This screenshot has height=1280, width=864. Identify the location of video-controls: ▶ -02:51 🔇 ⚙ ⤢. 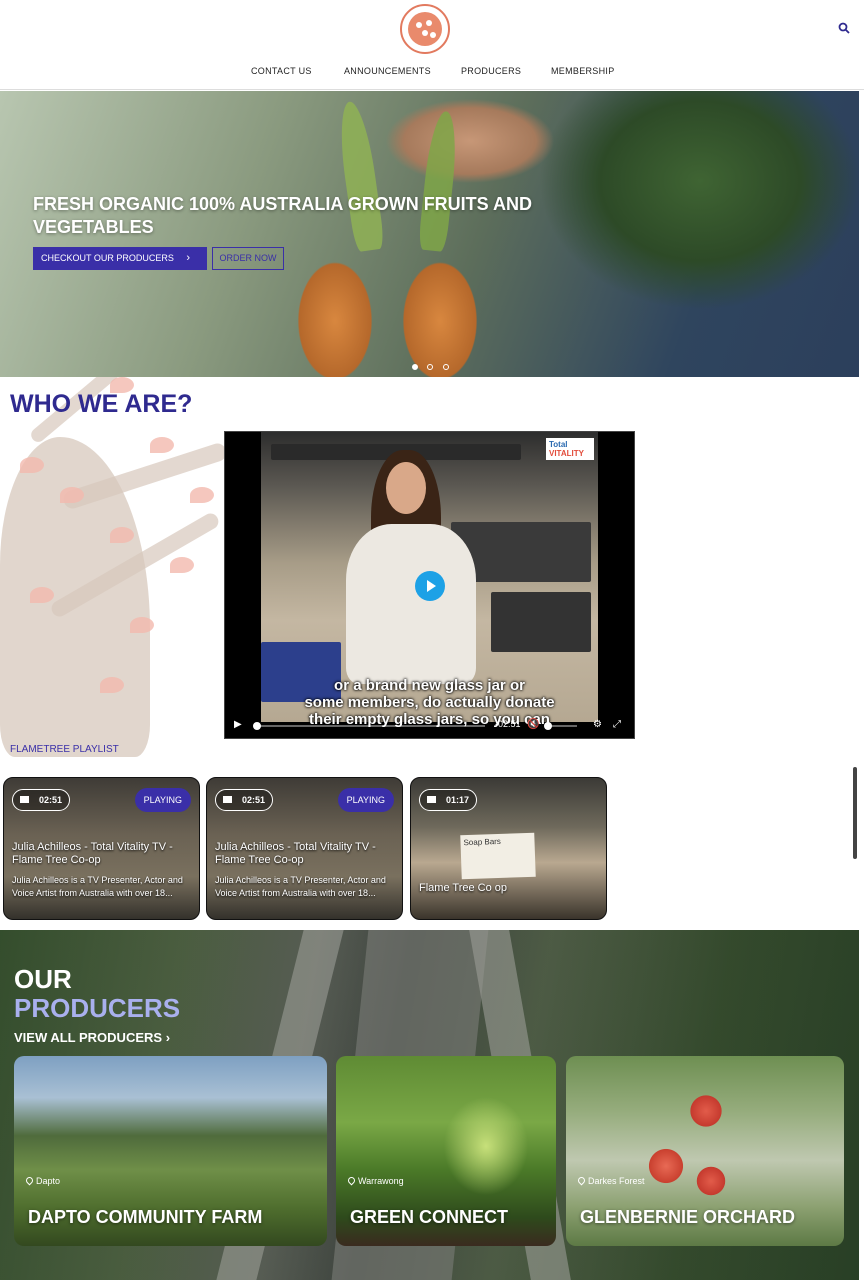
(429, 726).